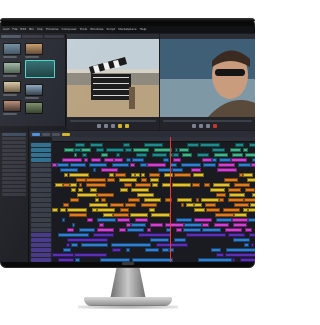  What do you see at coordinates (113, 126) in the screenshot?
I see `step-forward-button` at bounding box center [113, 126].